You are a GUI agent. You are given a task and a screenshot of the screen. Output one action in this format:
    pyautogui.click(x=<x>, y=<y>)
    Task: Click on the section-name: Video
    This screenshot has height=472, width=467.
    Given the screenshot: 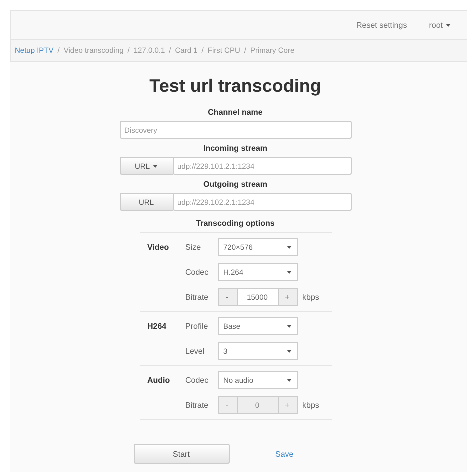 What is the action you would take?
    pyautogui.click(x=158, y=247)
    